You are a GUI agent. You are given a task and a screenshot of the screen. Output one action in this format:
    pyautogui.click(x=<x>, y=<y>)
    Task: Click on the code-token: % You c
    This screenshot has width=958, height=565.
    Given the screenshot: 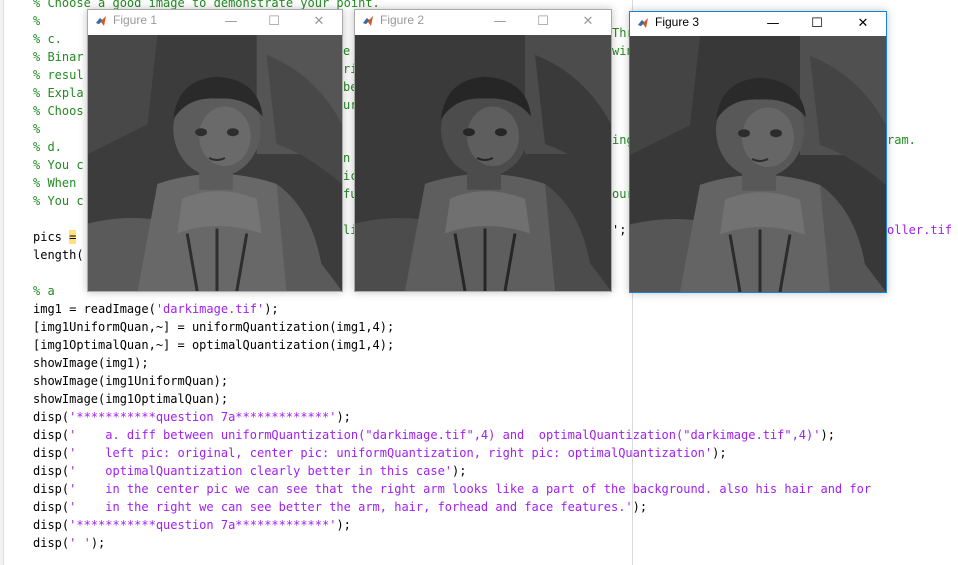 What is the action you would take?
    pyautogui.click(x=58, y=165)
    